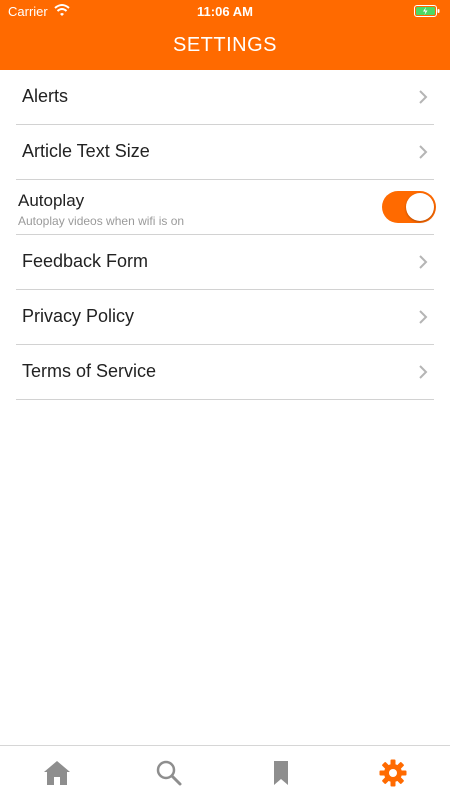  I want to click on settings-item-label: Alerts, so click(45, 96).